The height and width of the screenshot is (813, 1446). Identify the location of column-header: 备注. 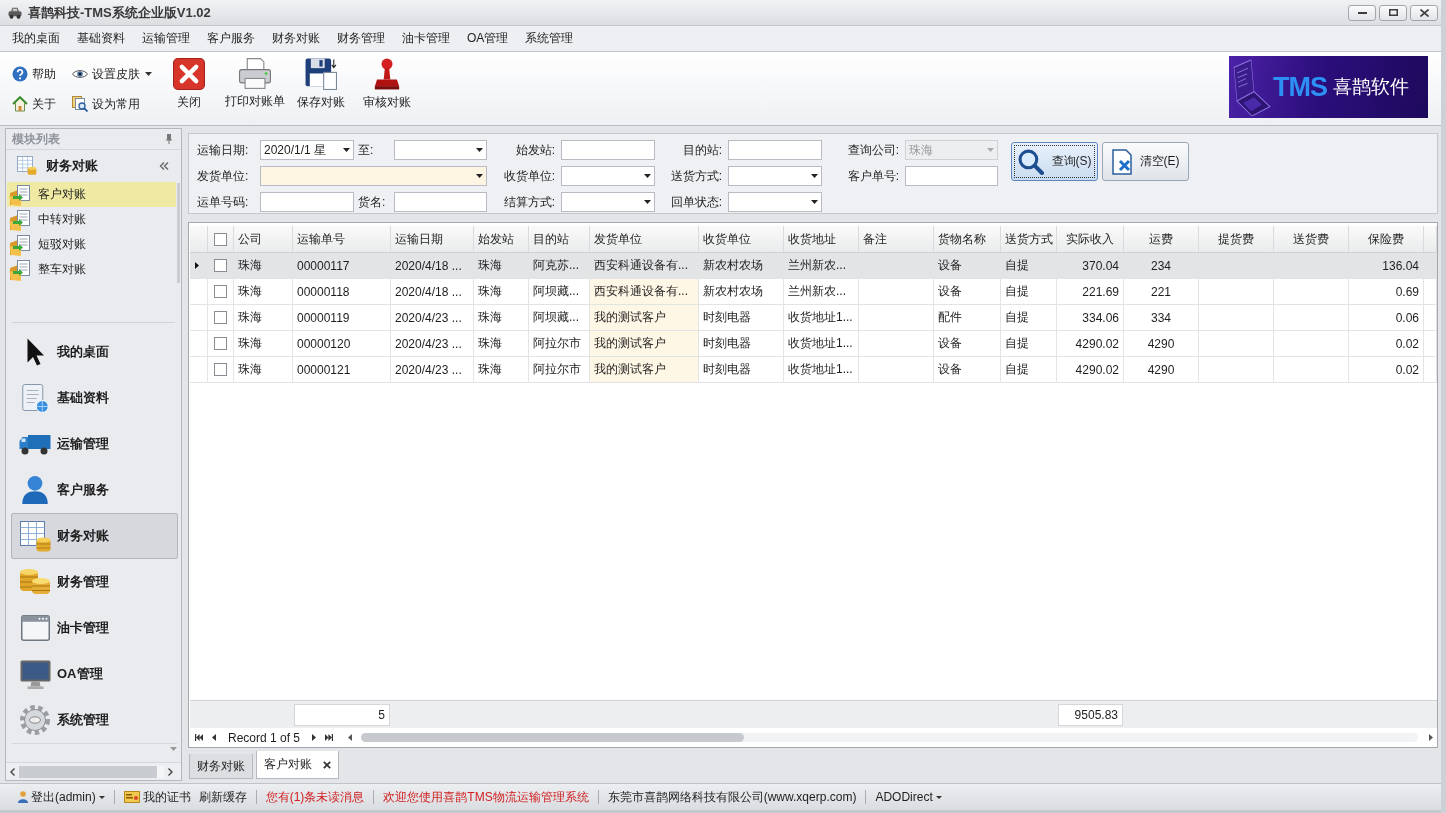
(896, 239).